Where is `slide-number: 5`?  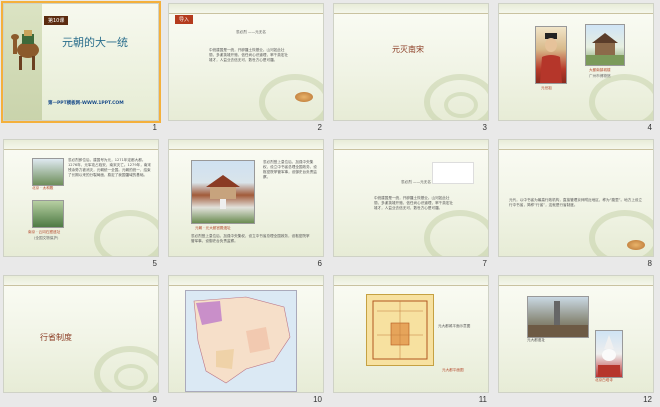
slide-number: 5 is located at coordinates (154, 263).